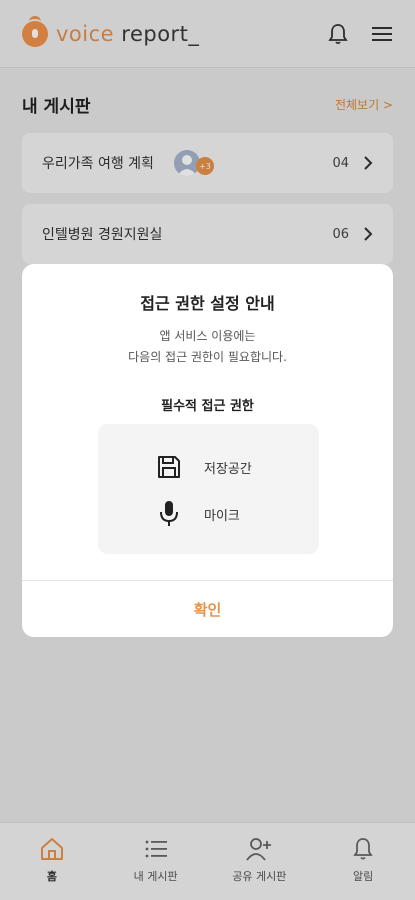 The image size is (415, 900). What do you see at coordinates (207, 303) in the screenshot?
I see `dialog-title: 접근 권한 설정 안내` at bounding box center [207, 303].